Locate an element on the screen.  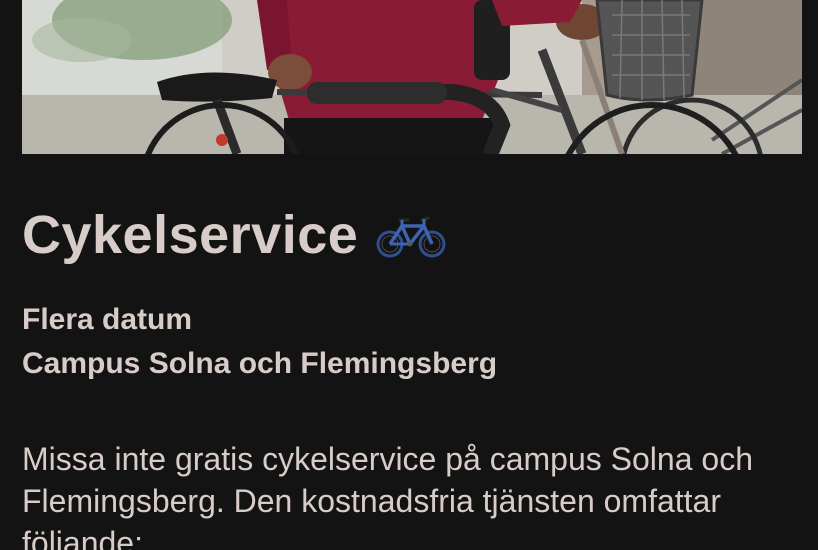
event-location: Campus Solna och Flemingsberg is located at coordinates (260, 363).